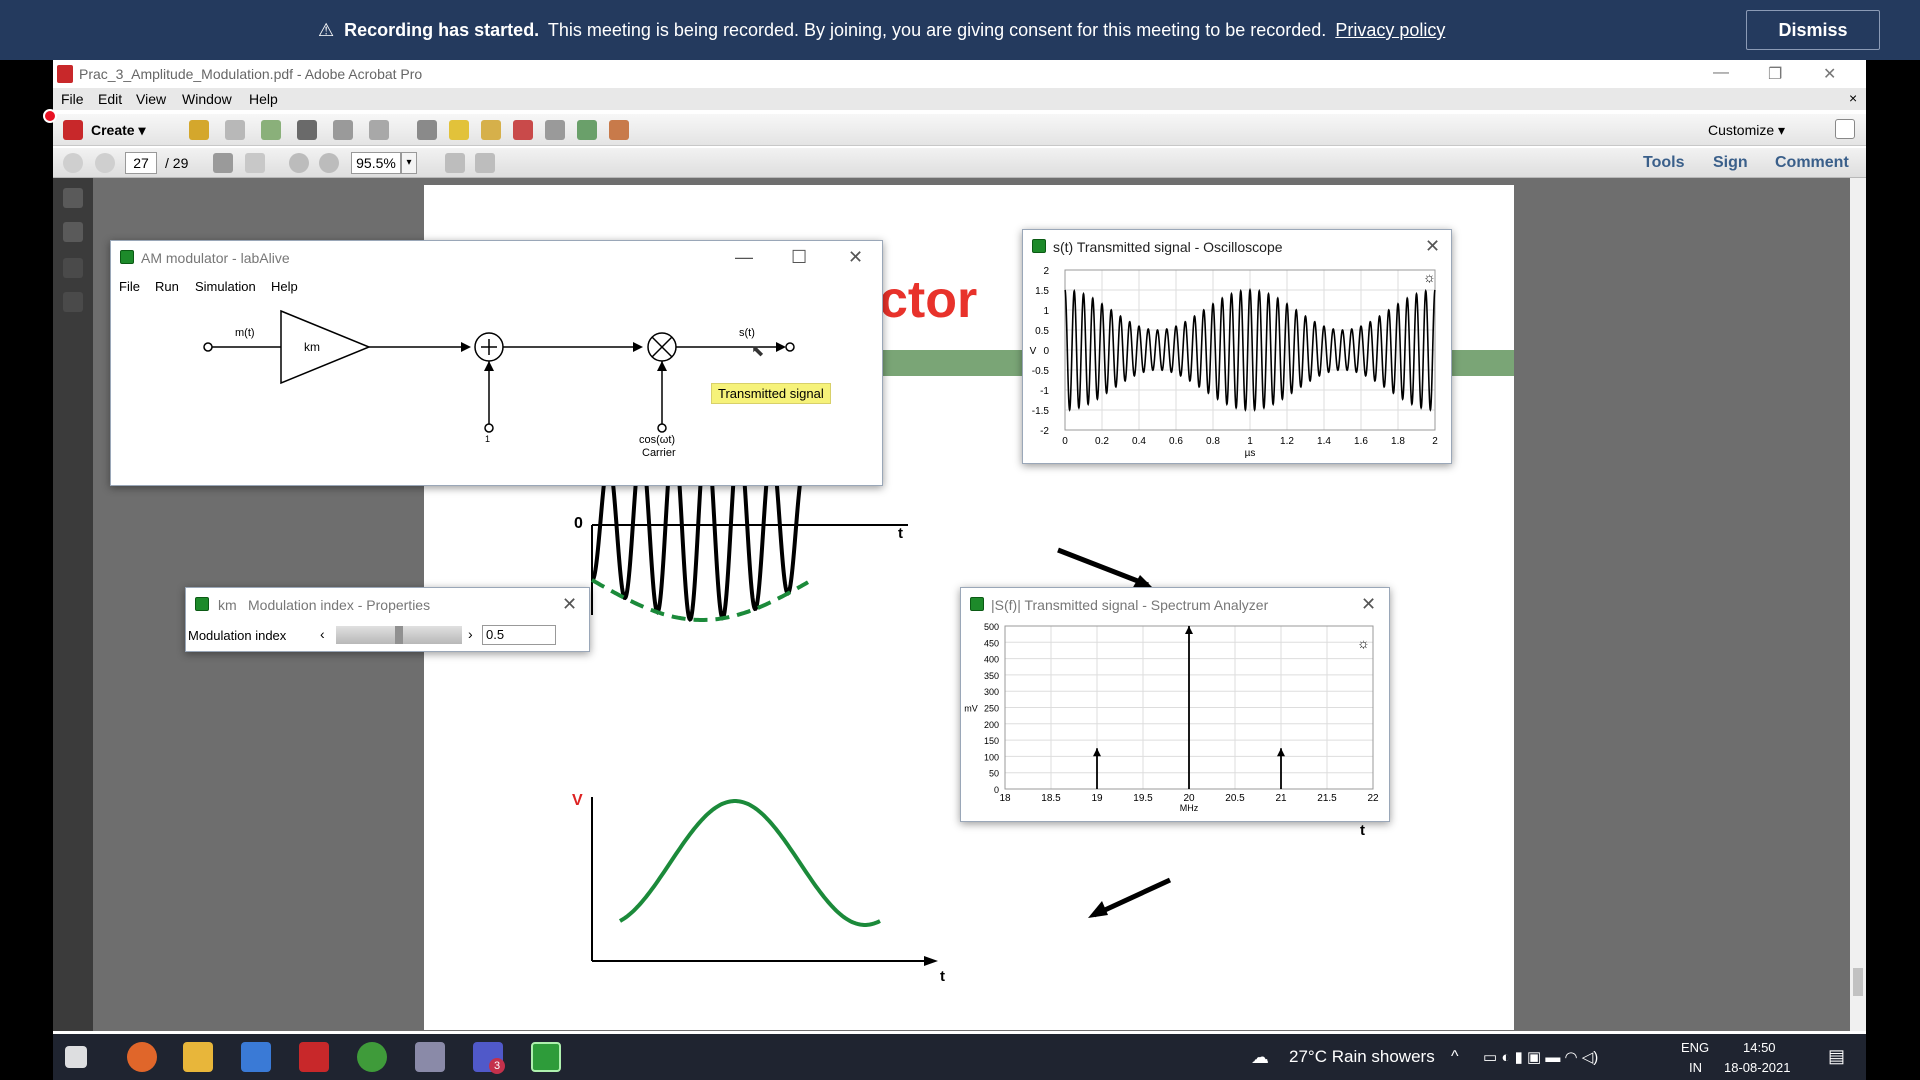  I want to click on page-down-icon, so click(105, 163).